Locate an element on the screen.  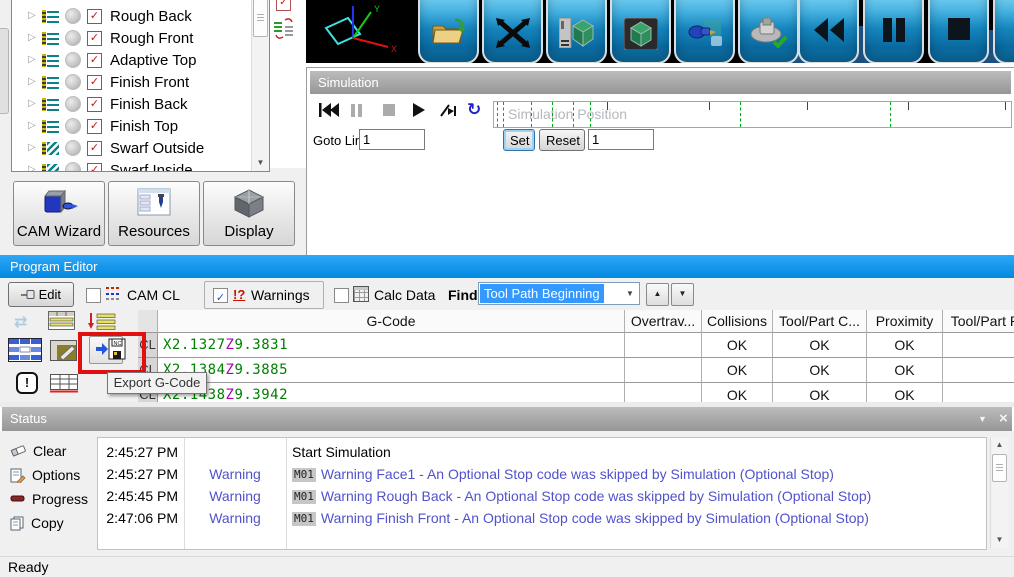
tree-item-swarf-inside: ▷ ✓ Swarf Inside is located at coordinates (131, 165).